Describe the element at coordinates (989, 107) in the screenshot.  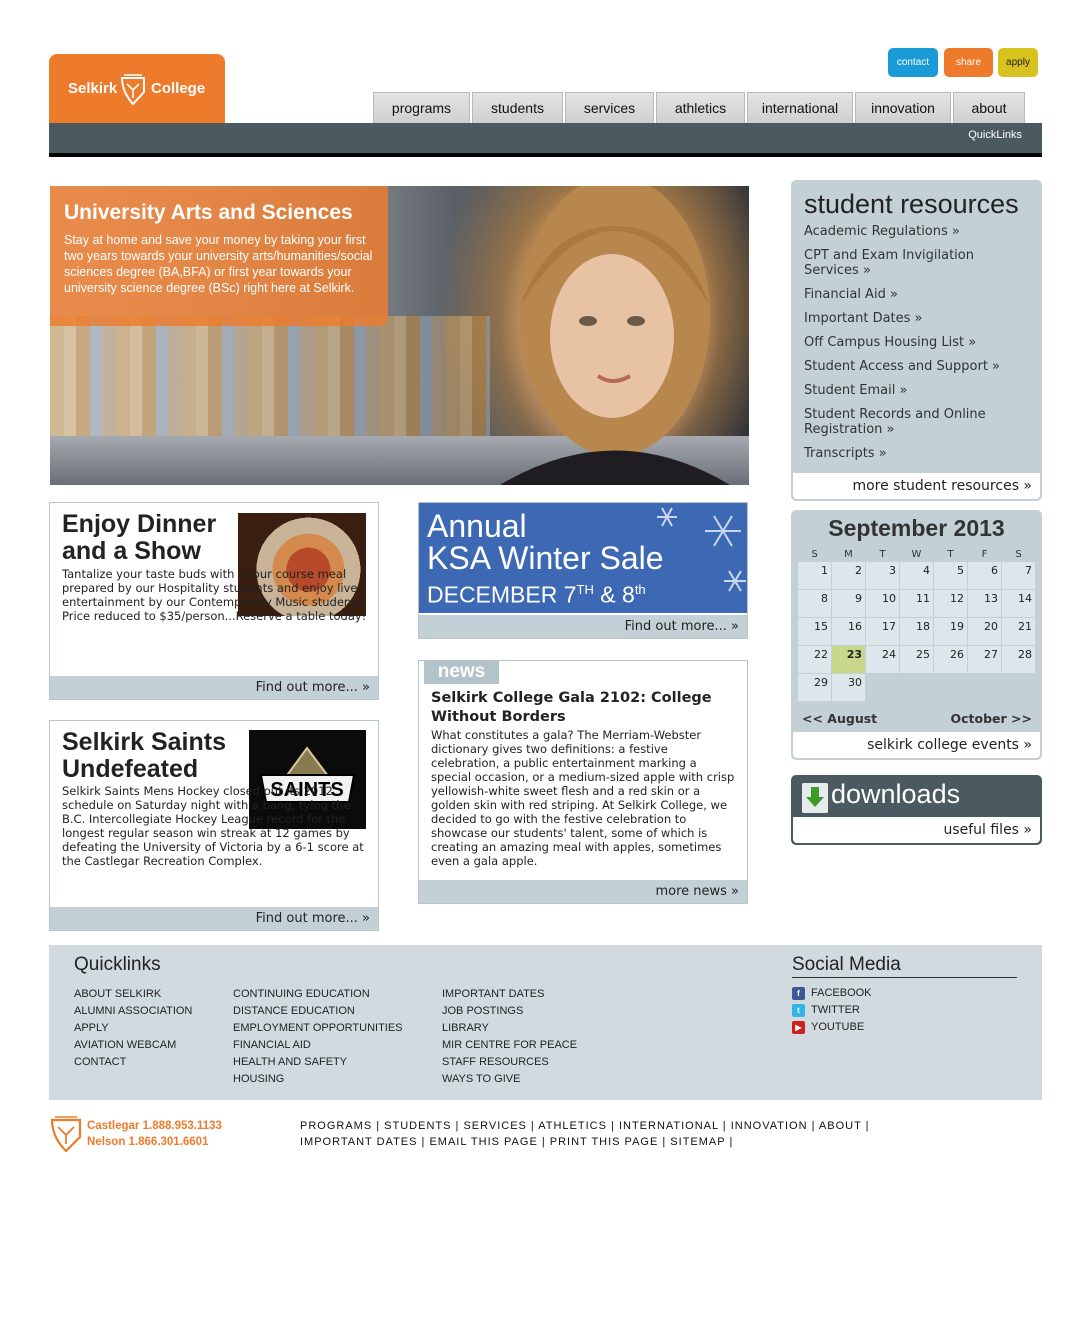
I see `nav-tab-about: about` at that location.